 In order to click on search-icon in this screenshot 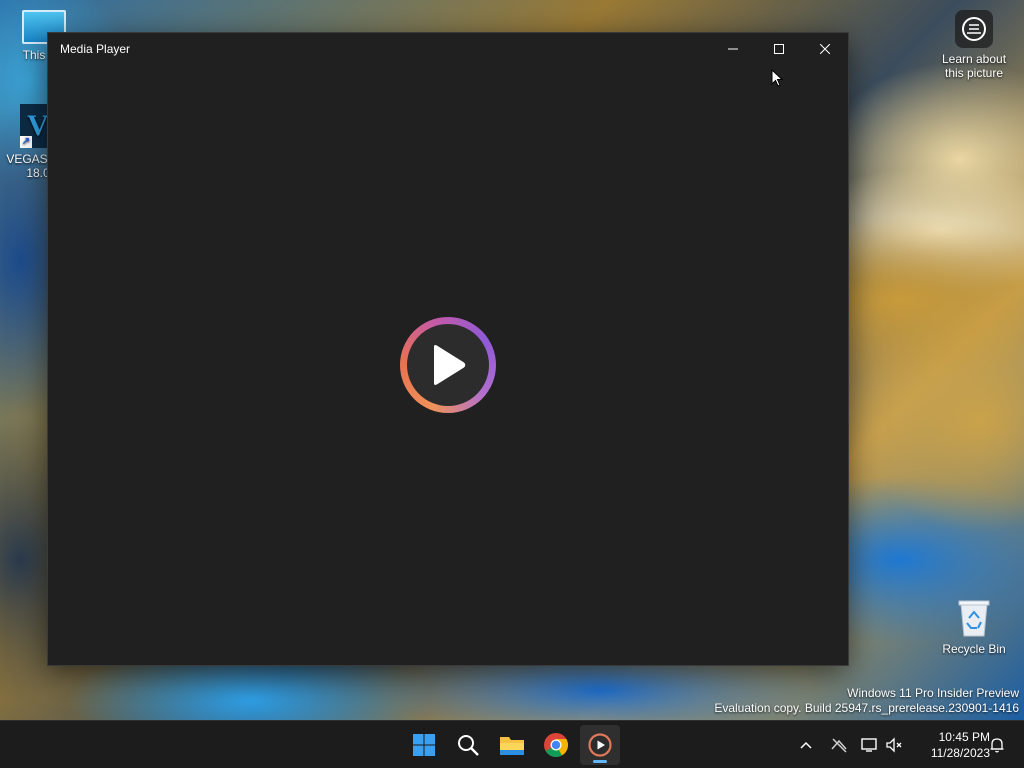, I will do `click(468, 745)`.